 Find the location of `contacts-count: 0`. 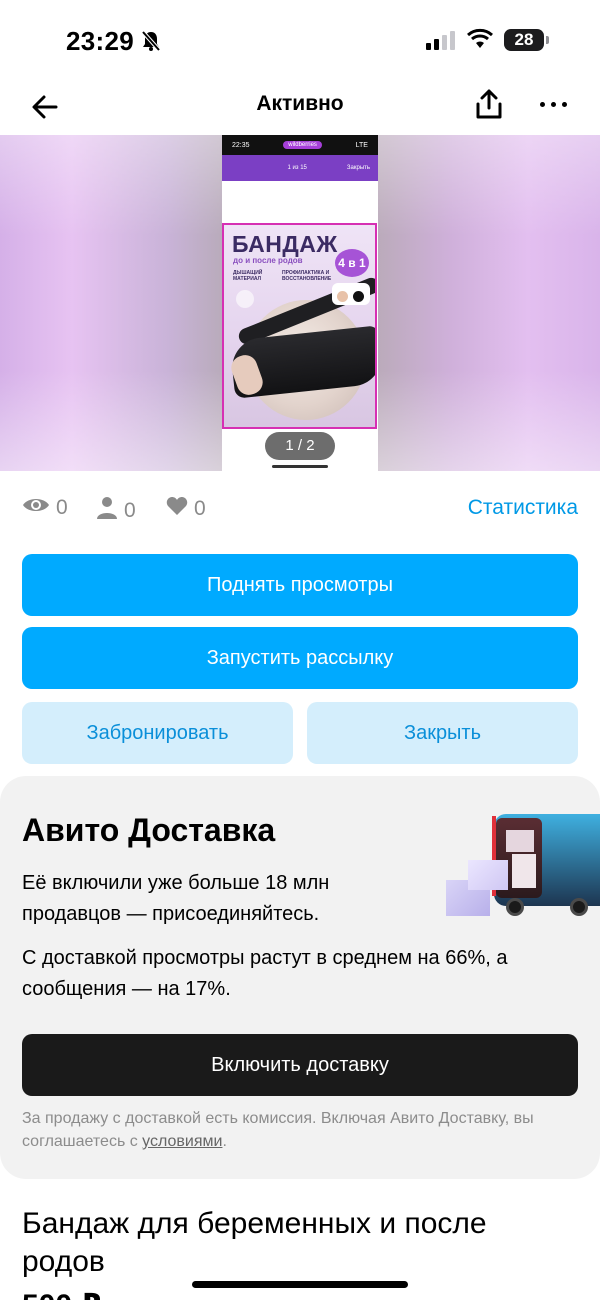

contacts-count: 0 is located at coordinates (130, 510).